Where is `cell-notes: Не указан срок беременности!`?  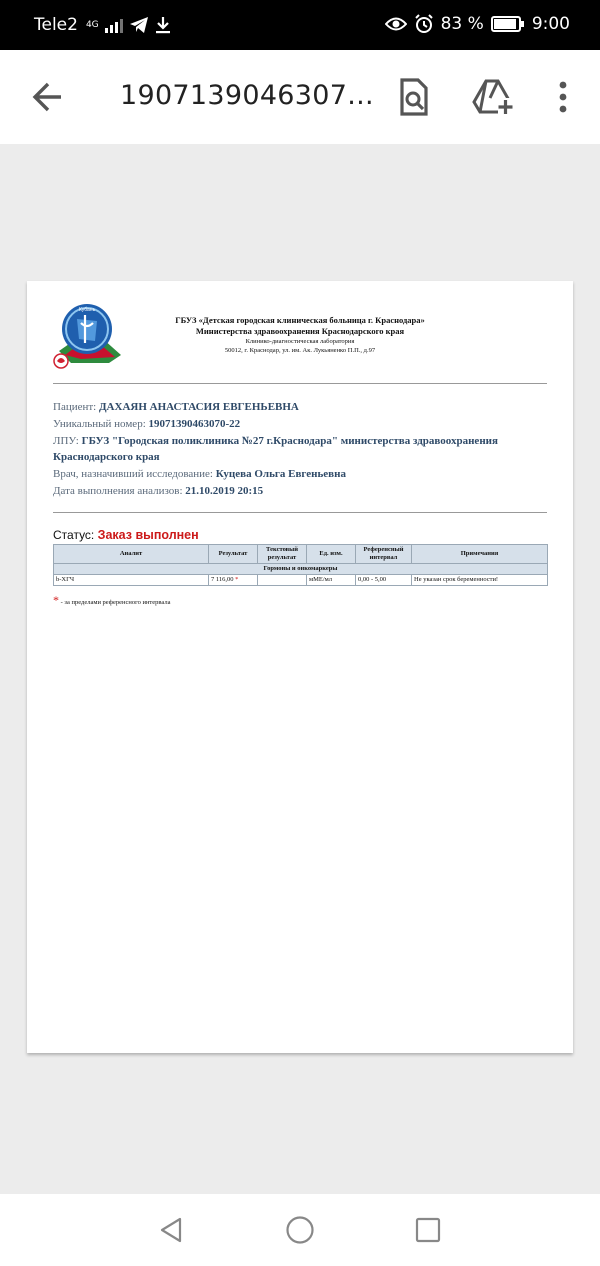
cell-notes: Не указан срок беременности! is located at coordinates (479, 580).